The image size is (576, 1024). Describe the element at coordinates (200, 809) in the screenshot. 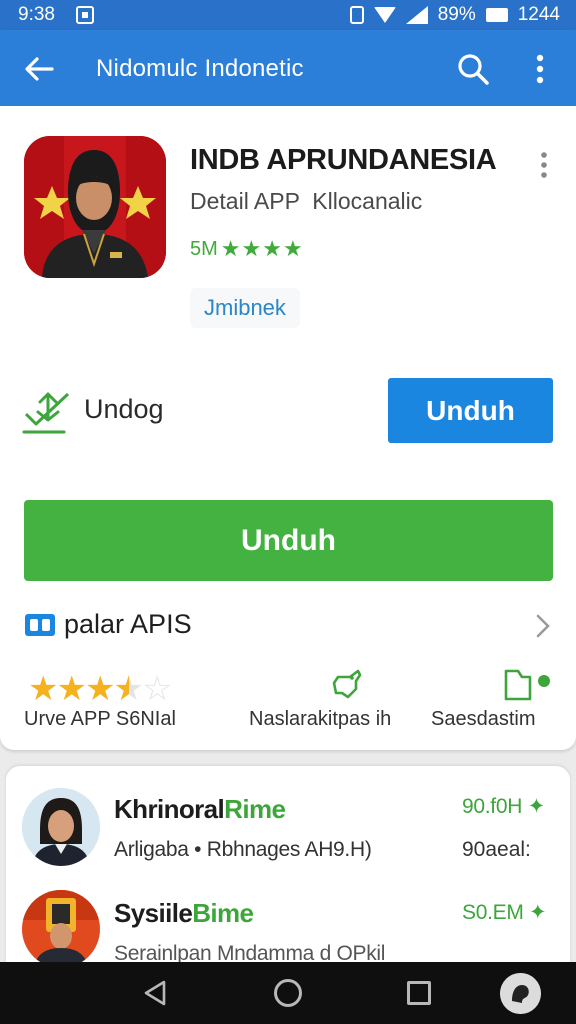

I see `reviewer-name: KhrinoralRime` at that location.